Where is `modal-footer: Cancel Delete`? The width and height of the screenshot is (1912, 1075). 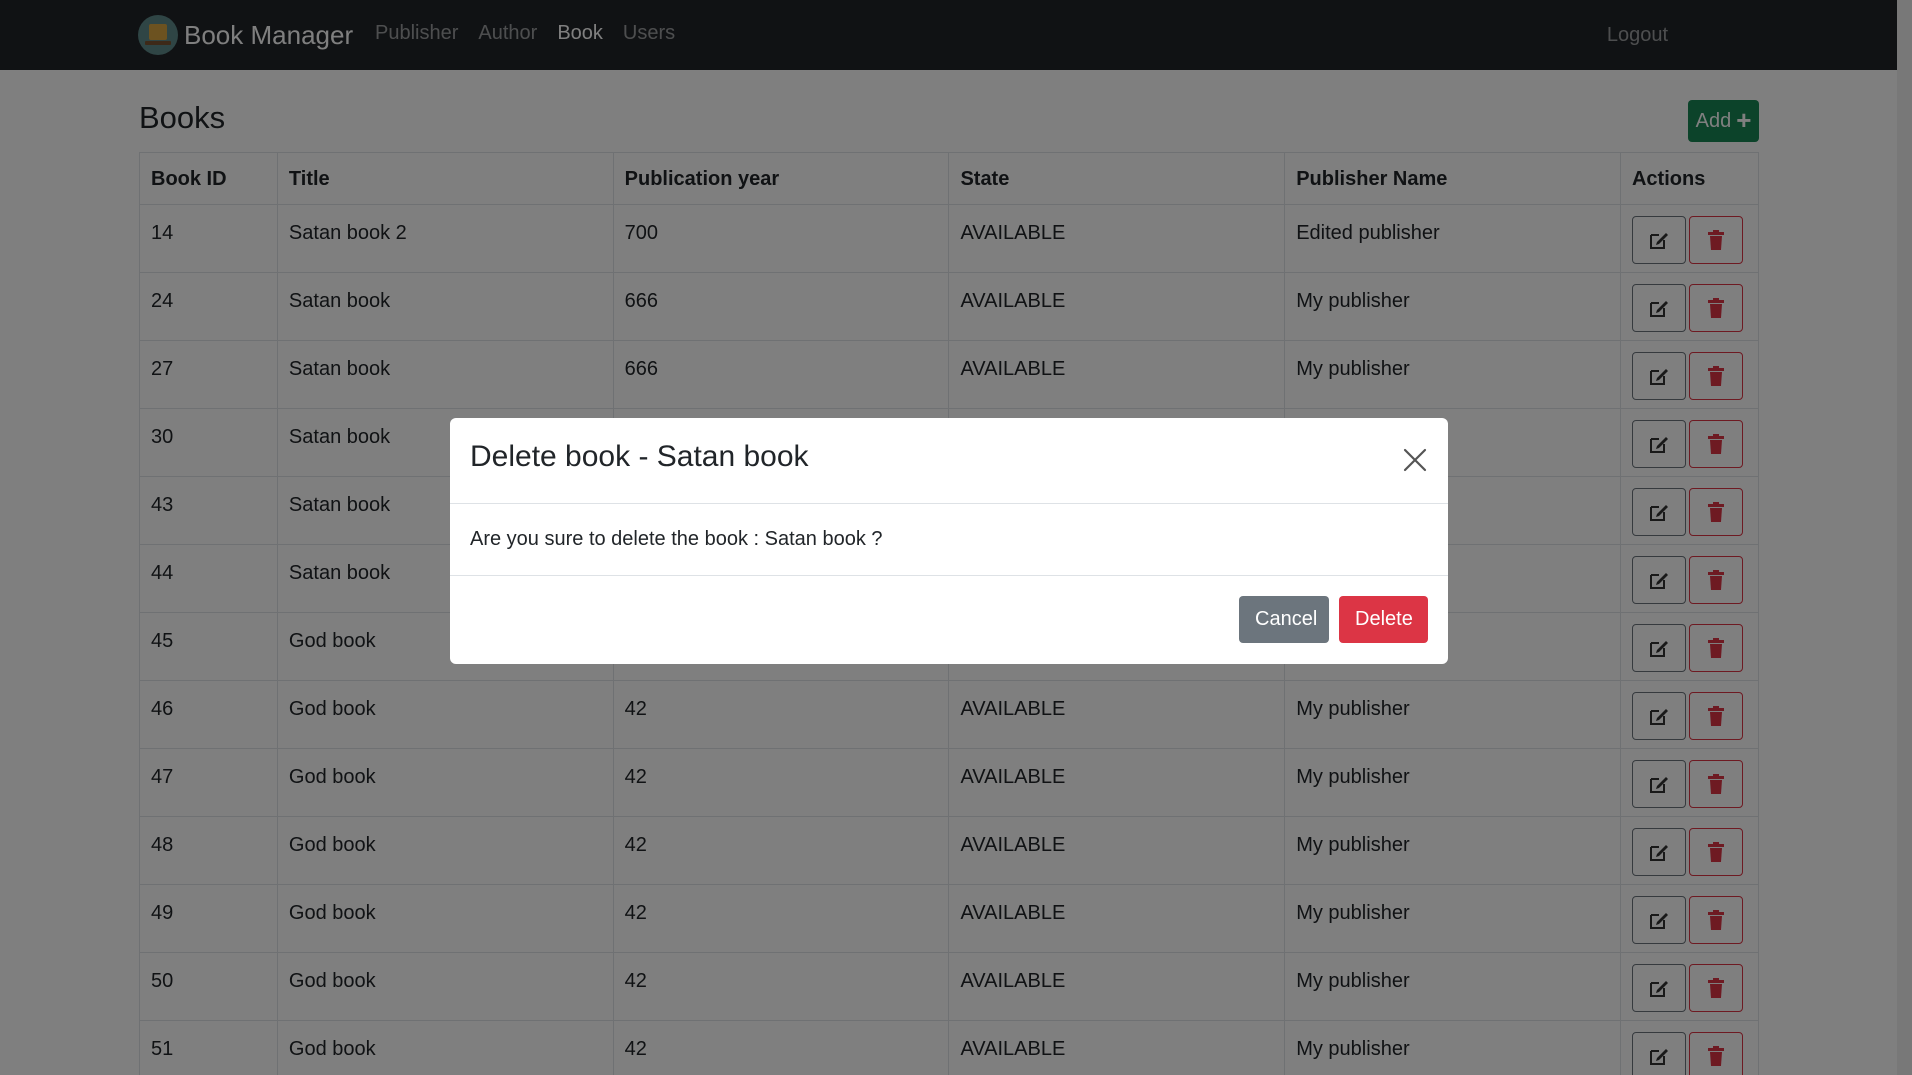
modal-footer: Cancel Delete is located at coordinates (949, 620).